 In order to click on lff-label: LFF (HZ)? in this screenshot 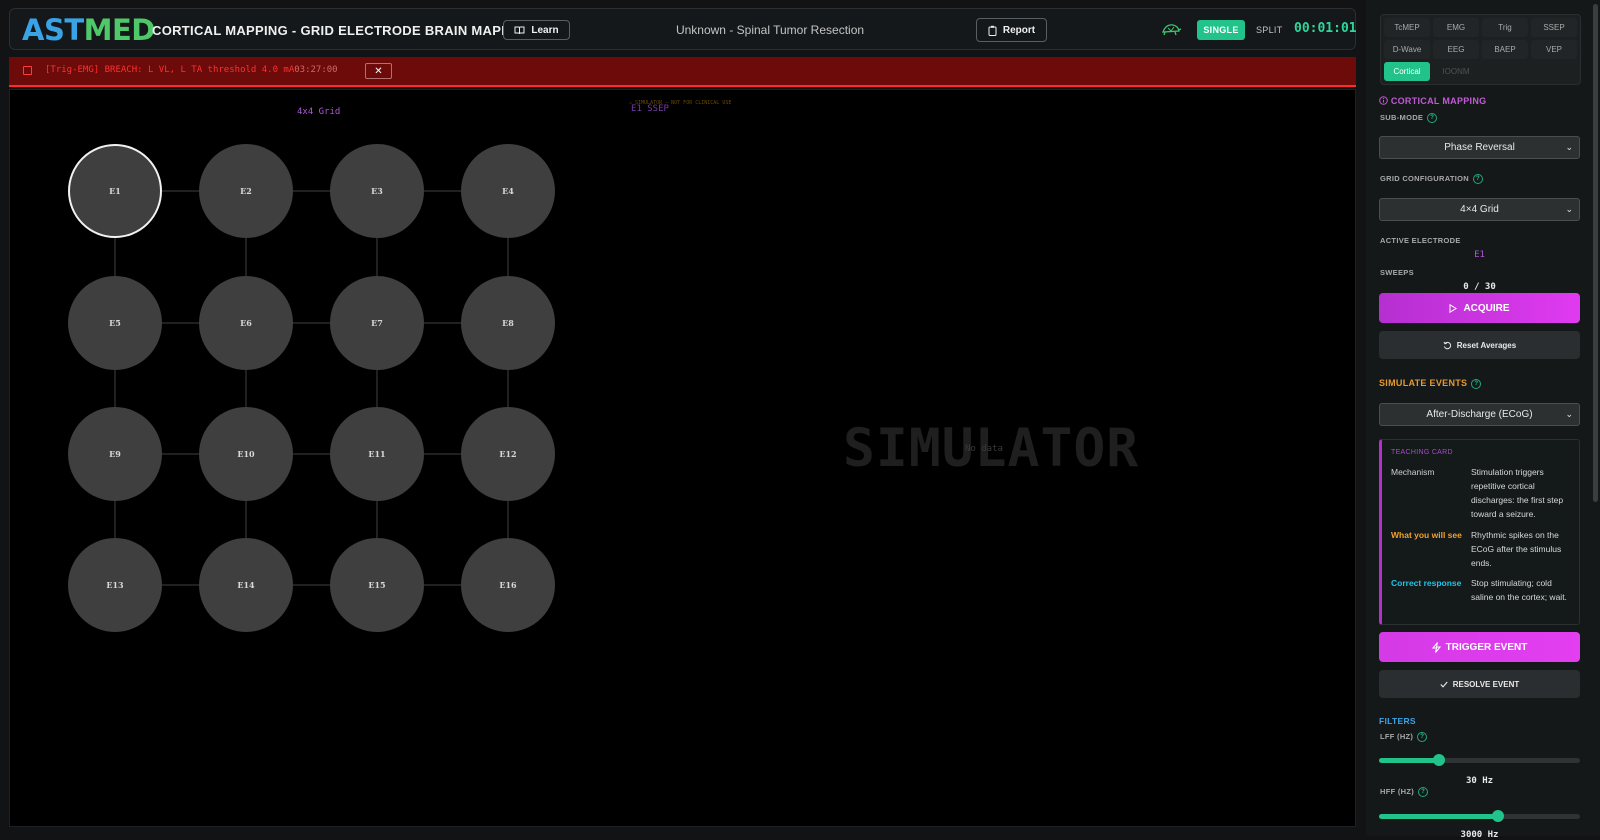, I will do `click(1404, 737)`.